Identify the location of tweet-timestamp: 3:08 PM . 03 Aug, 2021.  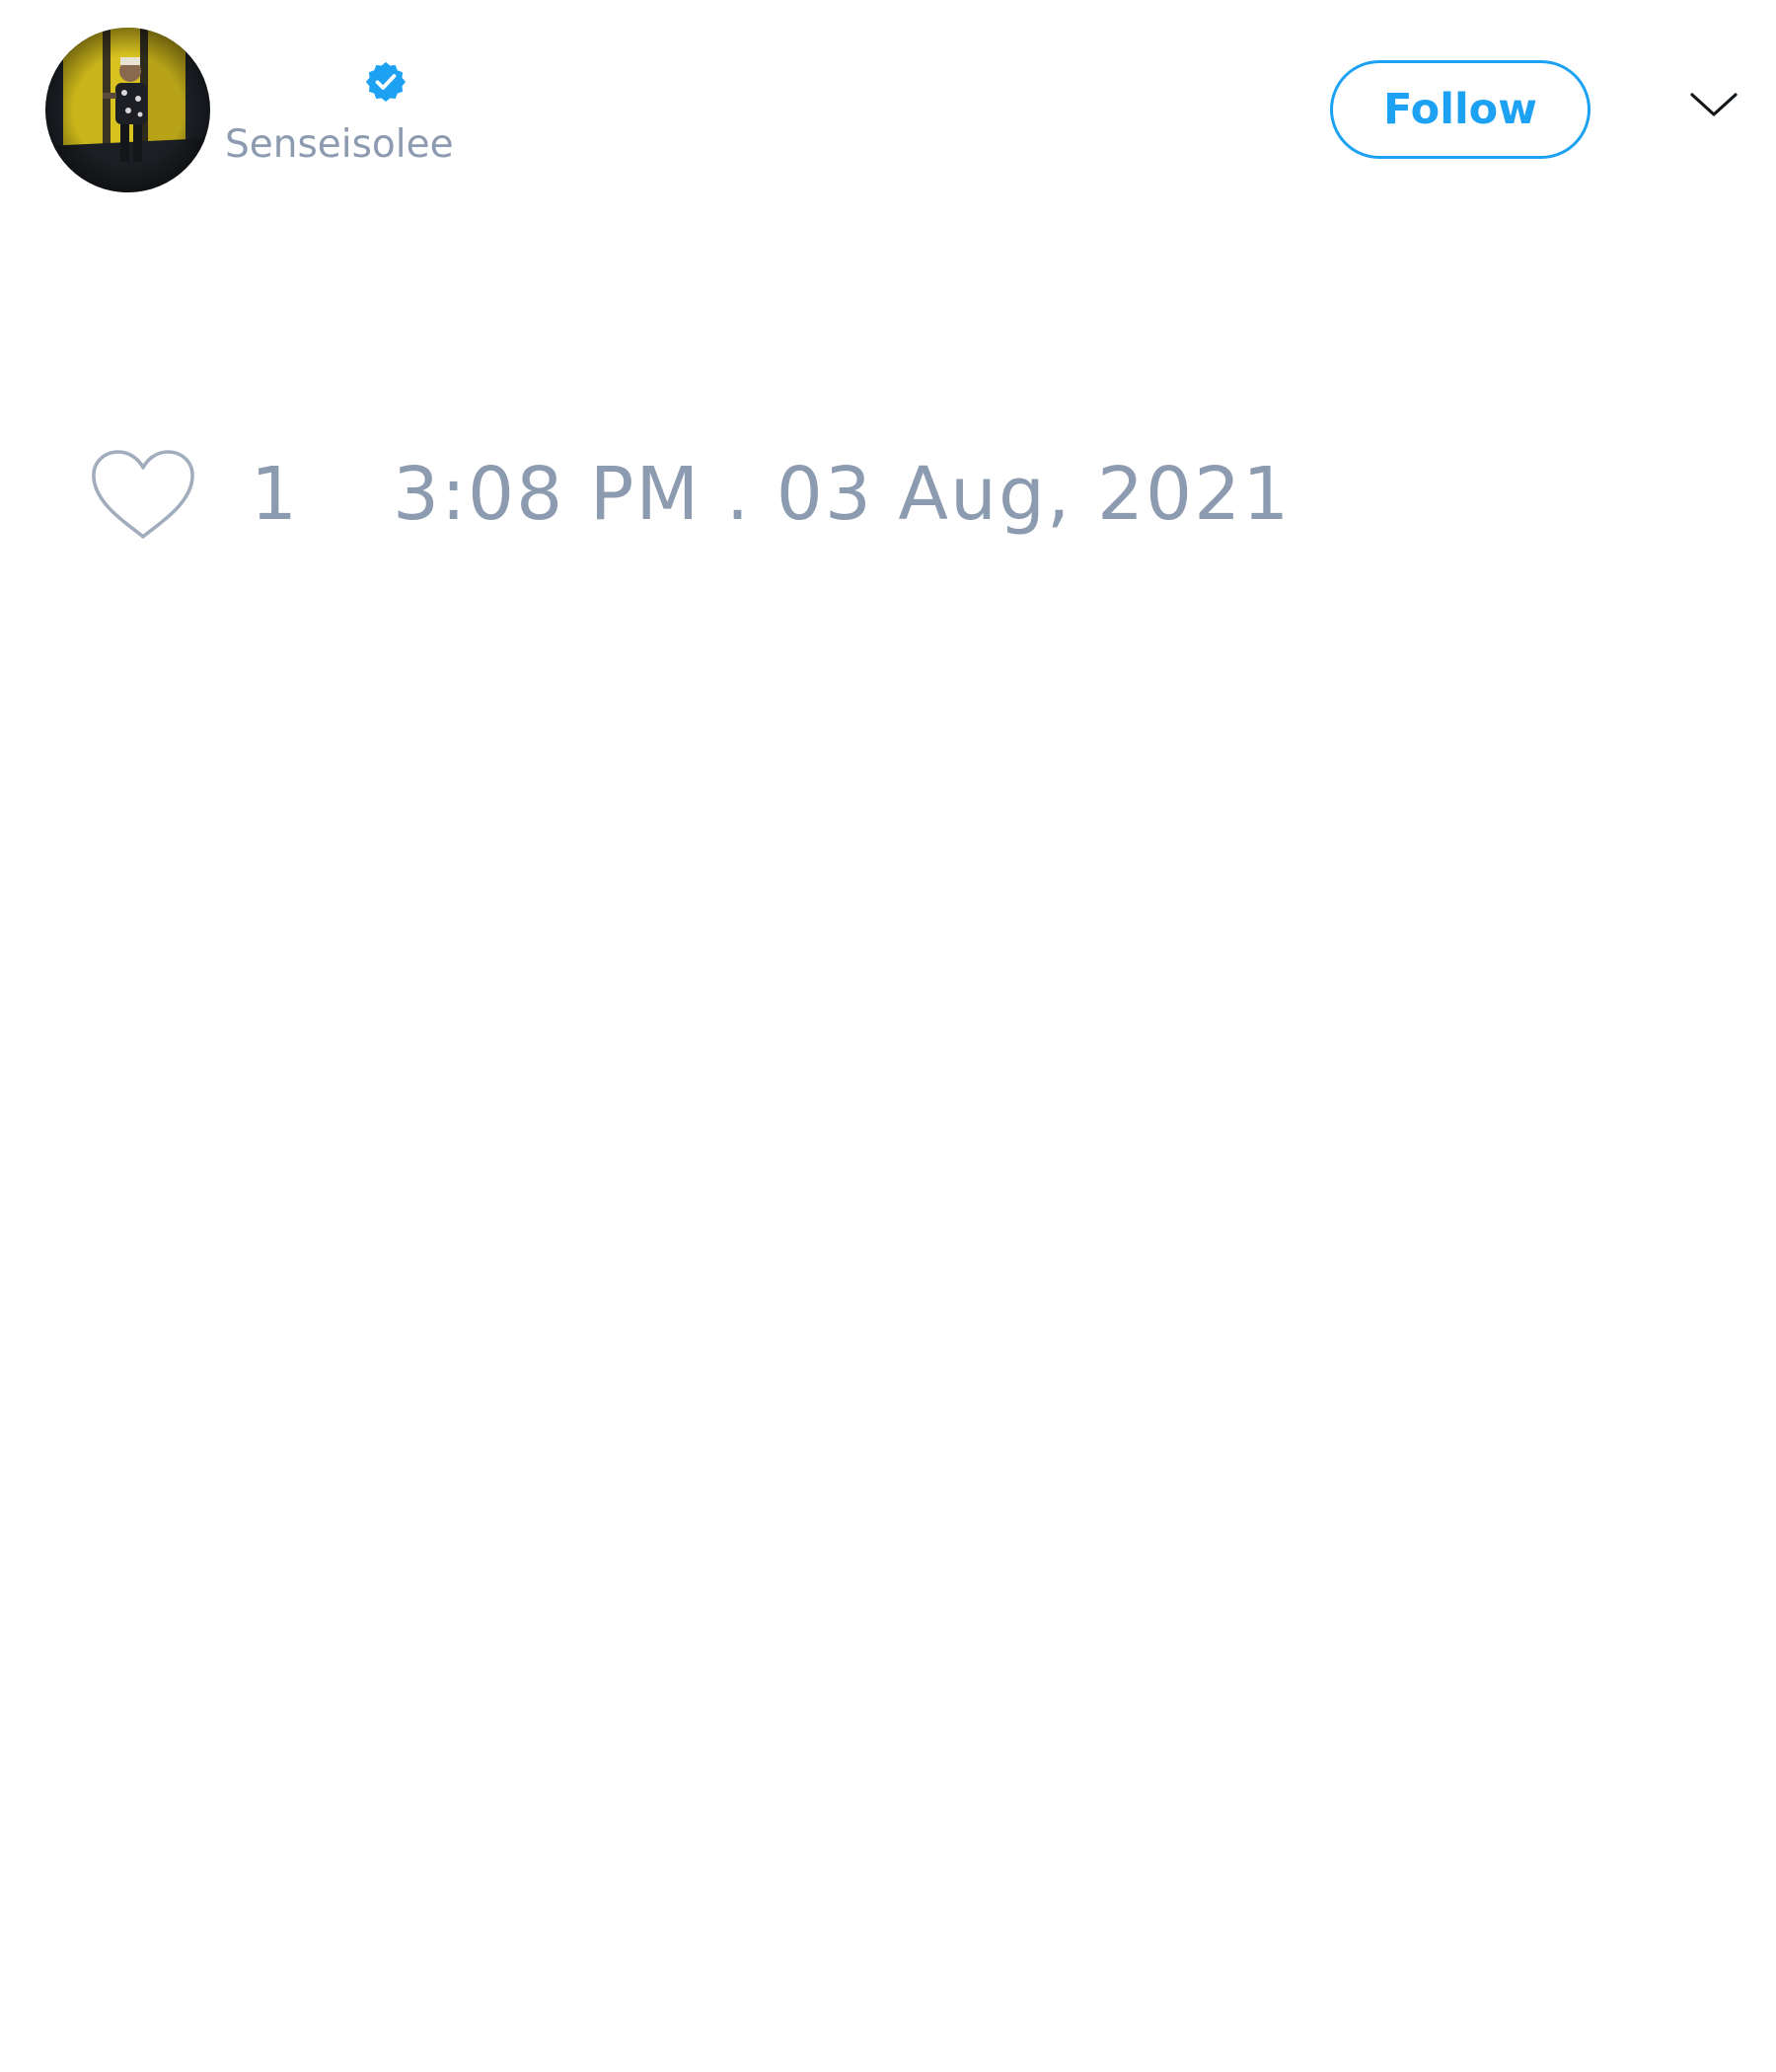
(842, 495).